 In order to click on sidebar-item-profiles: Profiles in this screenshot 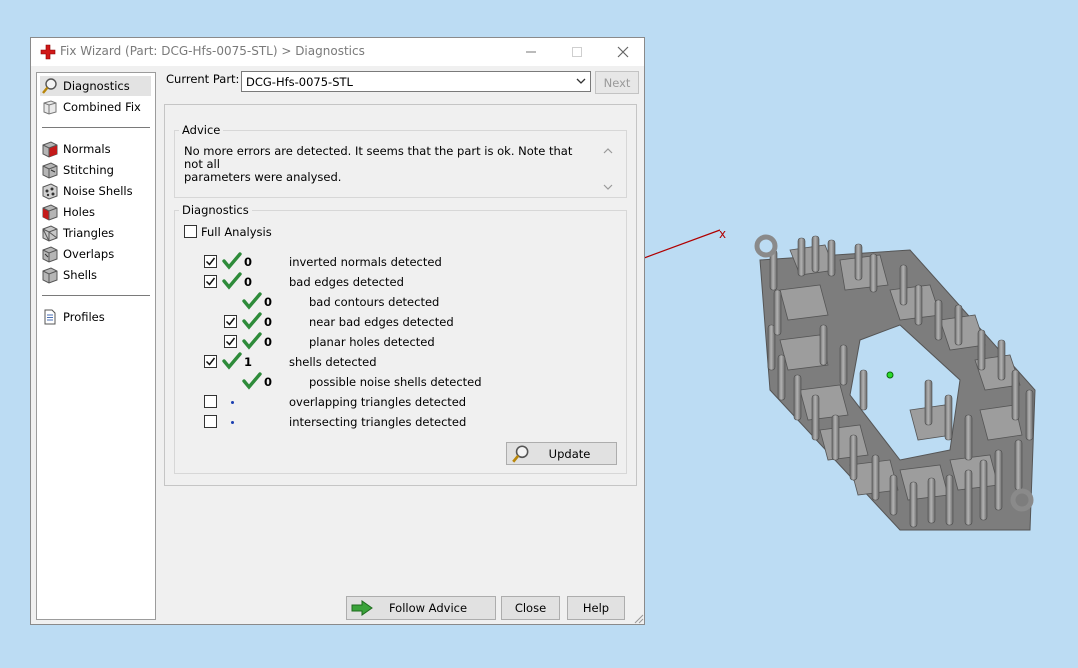, I will do `click(72, 317)`.